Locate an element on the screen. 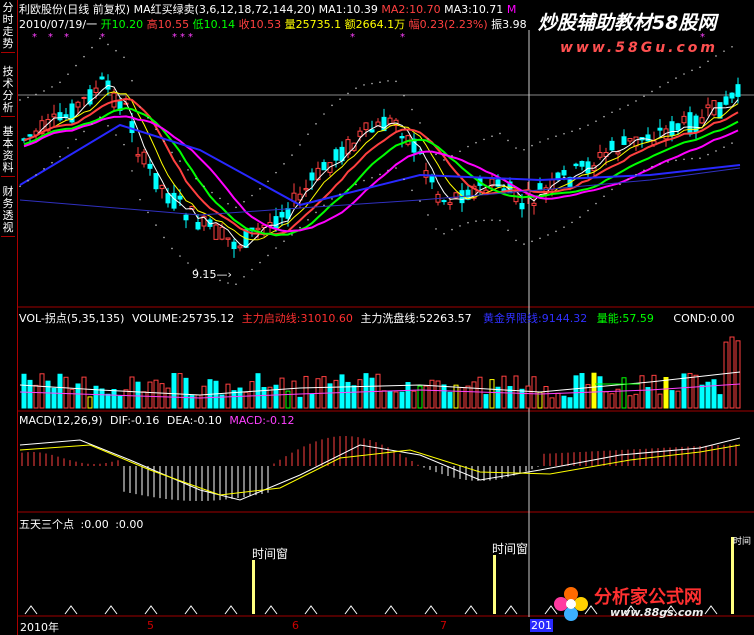 This screenshot has height=635, width=754. close-value: 收10.53 is located at coordinates (260, 24).